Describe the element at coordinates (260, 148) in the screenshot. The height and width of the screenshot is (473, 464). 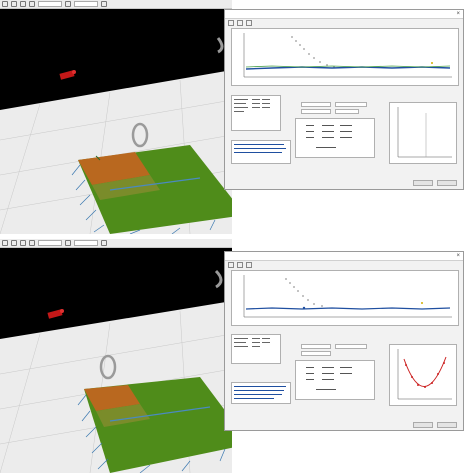
I see `log-lines` at that location.